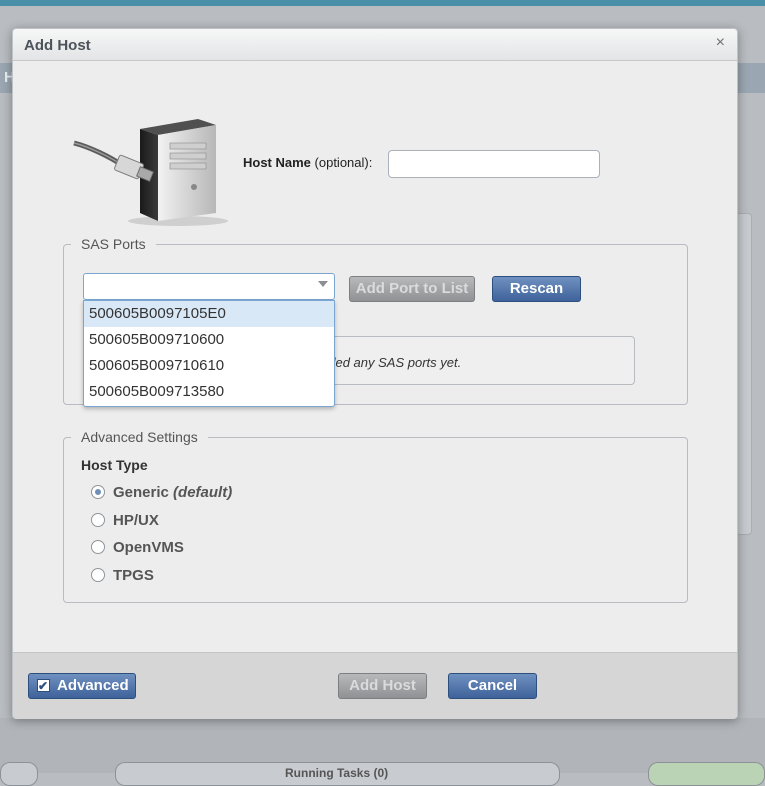 This screenshot has width=765, height=786. I want to click on add-port-to-list-button: Add Port to List, so click(412, 289).